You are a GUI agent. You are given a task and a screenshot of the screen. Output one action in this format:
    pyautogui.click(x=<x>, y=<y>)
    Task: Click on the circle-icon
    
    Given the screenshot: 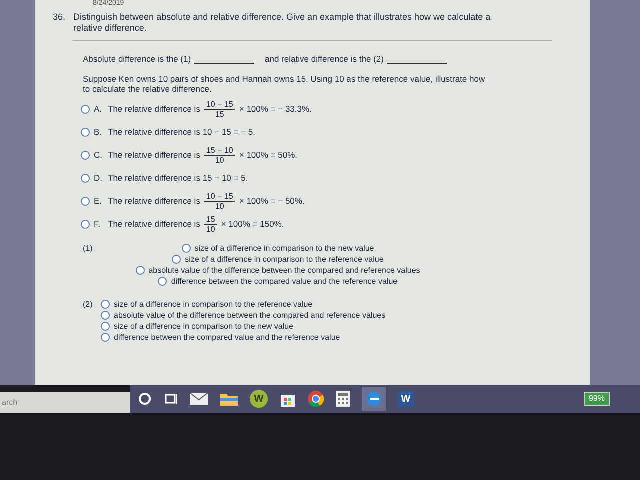 What is the action you would take?
    pyautogui.click(x=145, y=399)
    